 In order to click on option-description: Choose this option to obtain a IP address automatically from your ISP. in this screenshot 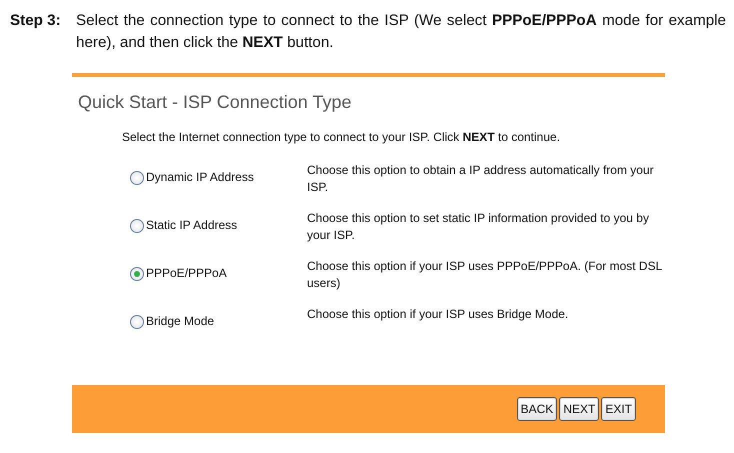, I will do `click(481, 179)`.